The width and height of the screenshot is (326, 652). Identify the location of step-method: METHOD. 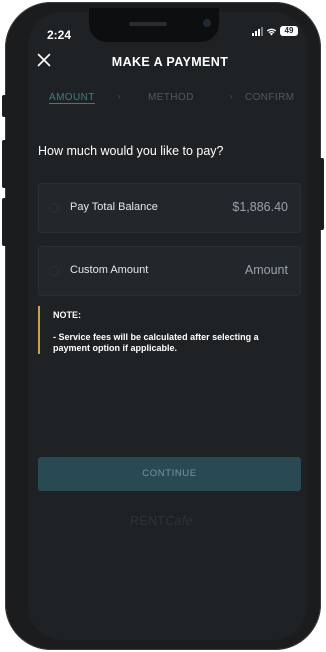
(171, 97).